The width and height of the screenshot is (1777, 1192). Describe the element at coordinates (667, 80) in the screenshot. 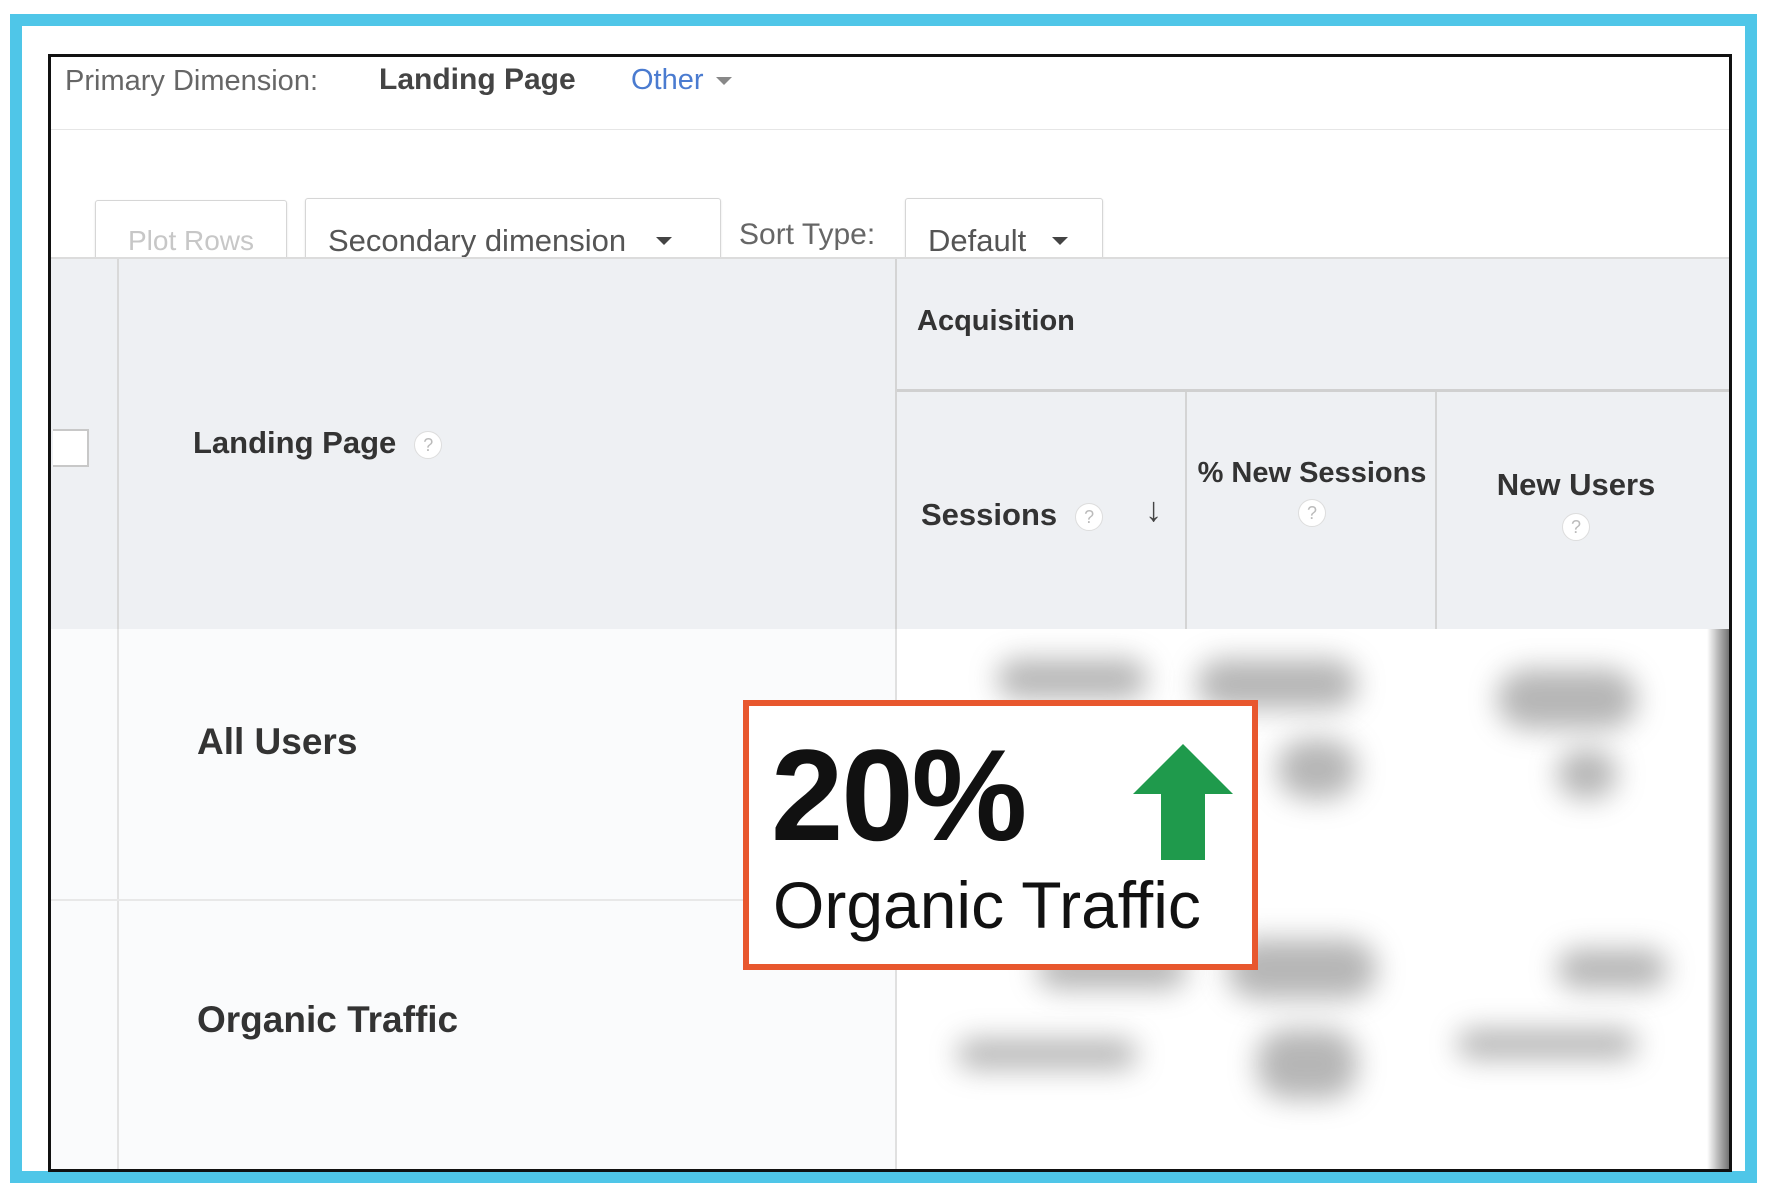

I see `other-link-label: Other` at that location.